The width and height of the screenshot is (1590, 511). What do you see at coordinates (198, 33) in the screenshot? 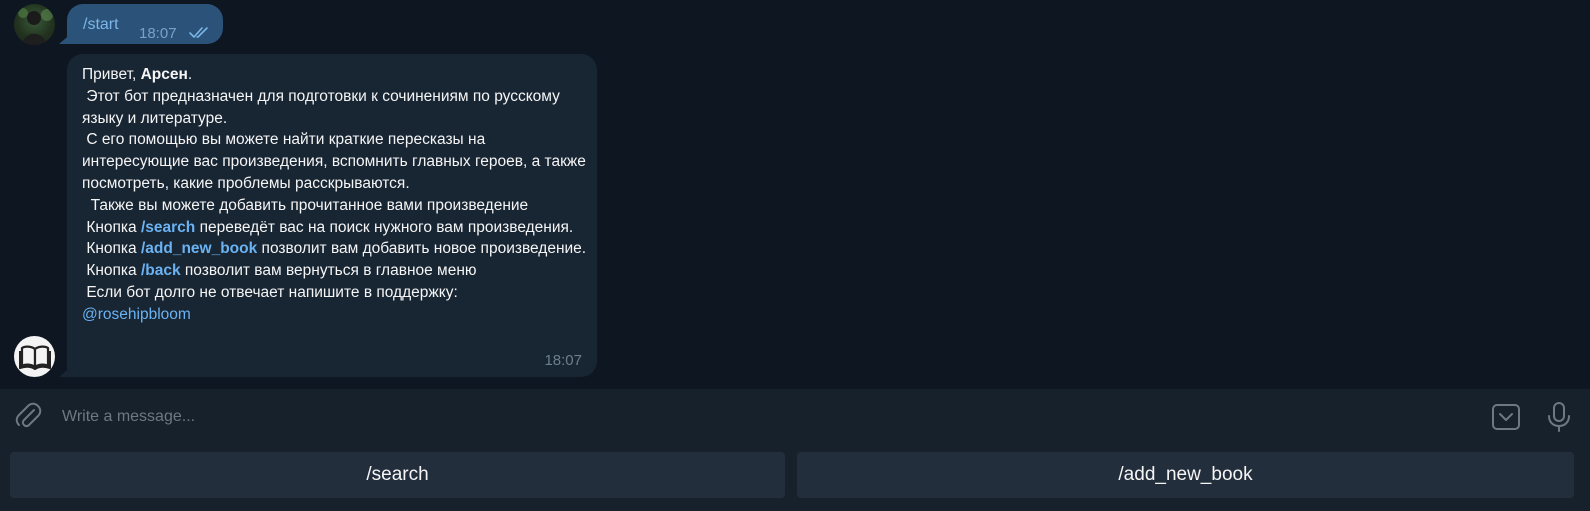
I see `double-check-icon` at bounding box center [198, 33].